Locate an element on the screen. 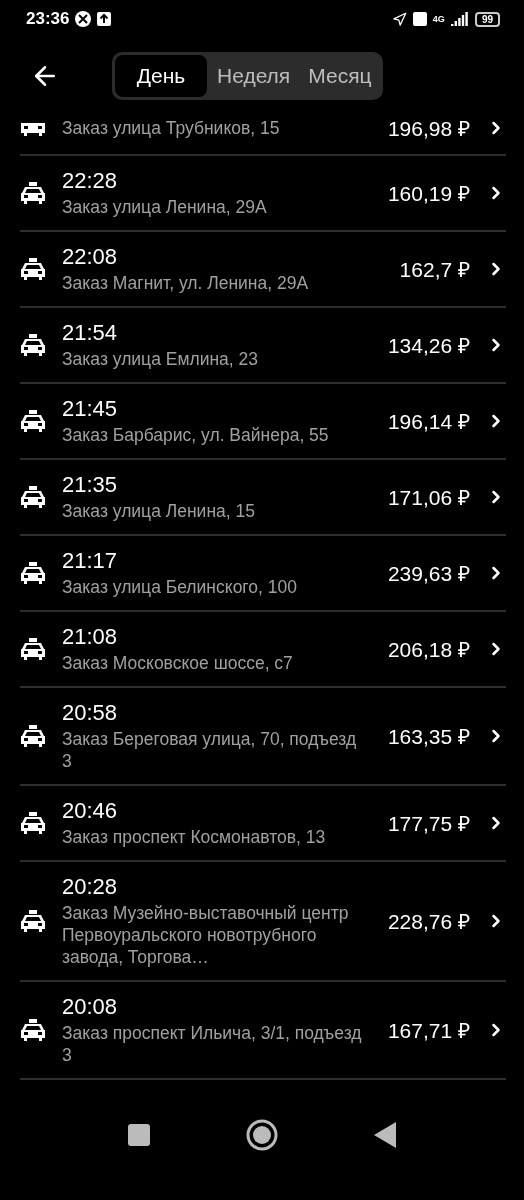 This screenshot has width=524, height=1200. order-row: 20:08 Заказ проспект Ильича, 3/1, подъезд 3 167,71 ₽ is located at coordinates (263, 1031).